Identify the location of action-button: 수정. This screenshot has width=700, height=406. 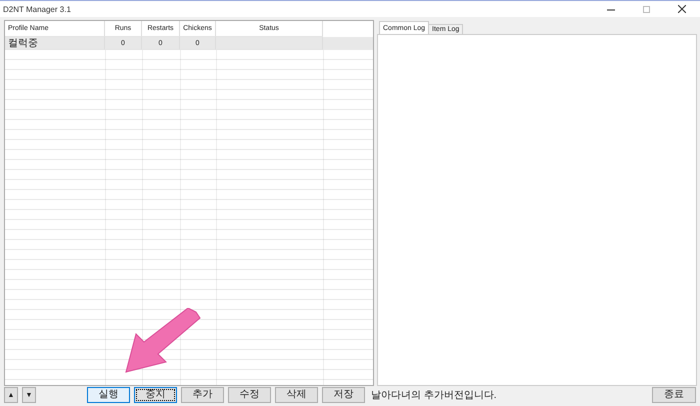
(249, 395).